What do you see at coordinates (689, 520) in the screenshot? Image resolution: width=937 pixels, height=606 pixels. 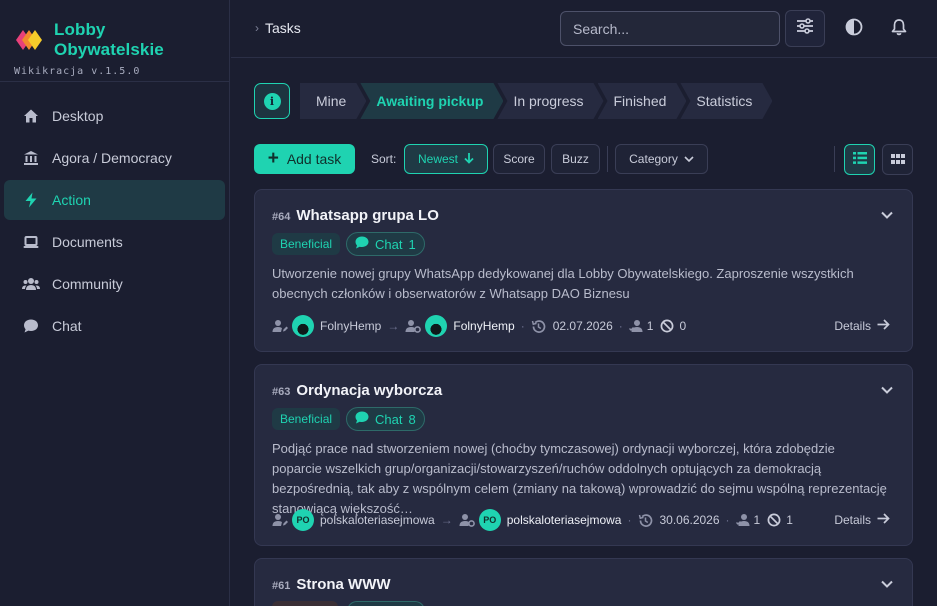 I see `task-date: 30.06.2026` at bounding box center [689, 520].